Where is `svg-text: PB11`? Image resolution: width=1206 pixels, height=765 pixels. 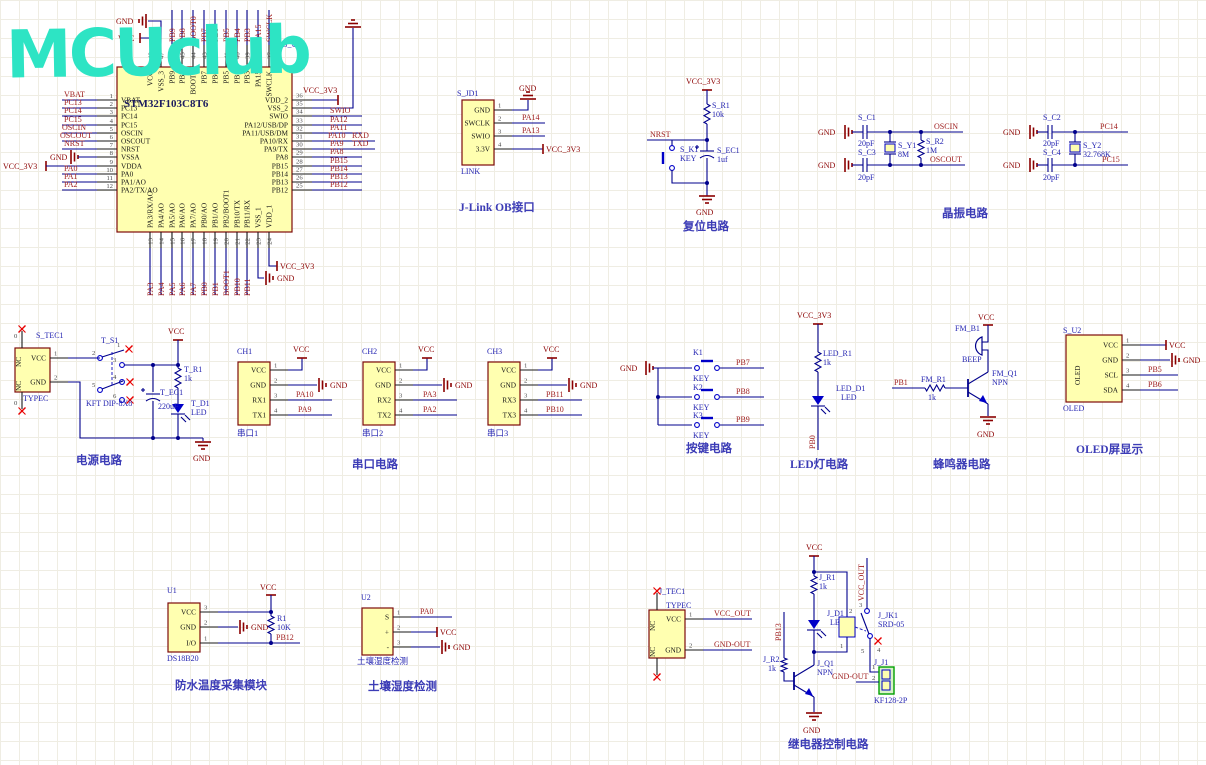
svg-text: PB11 is located at coordinates (555, 394).